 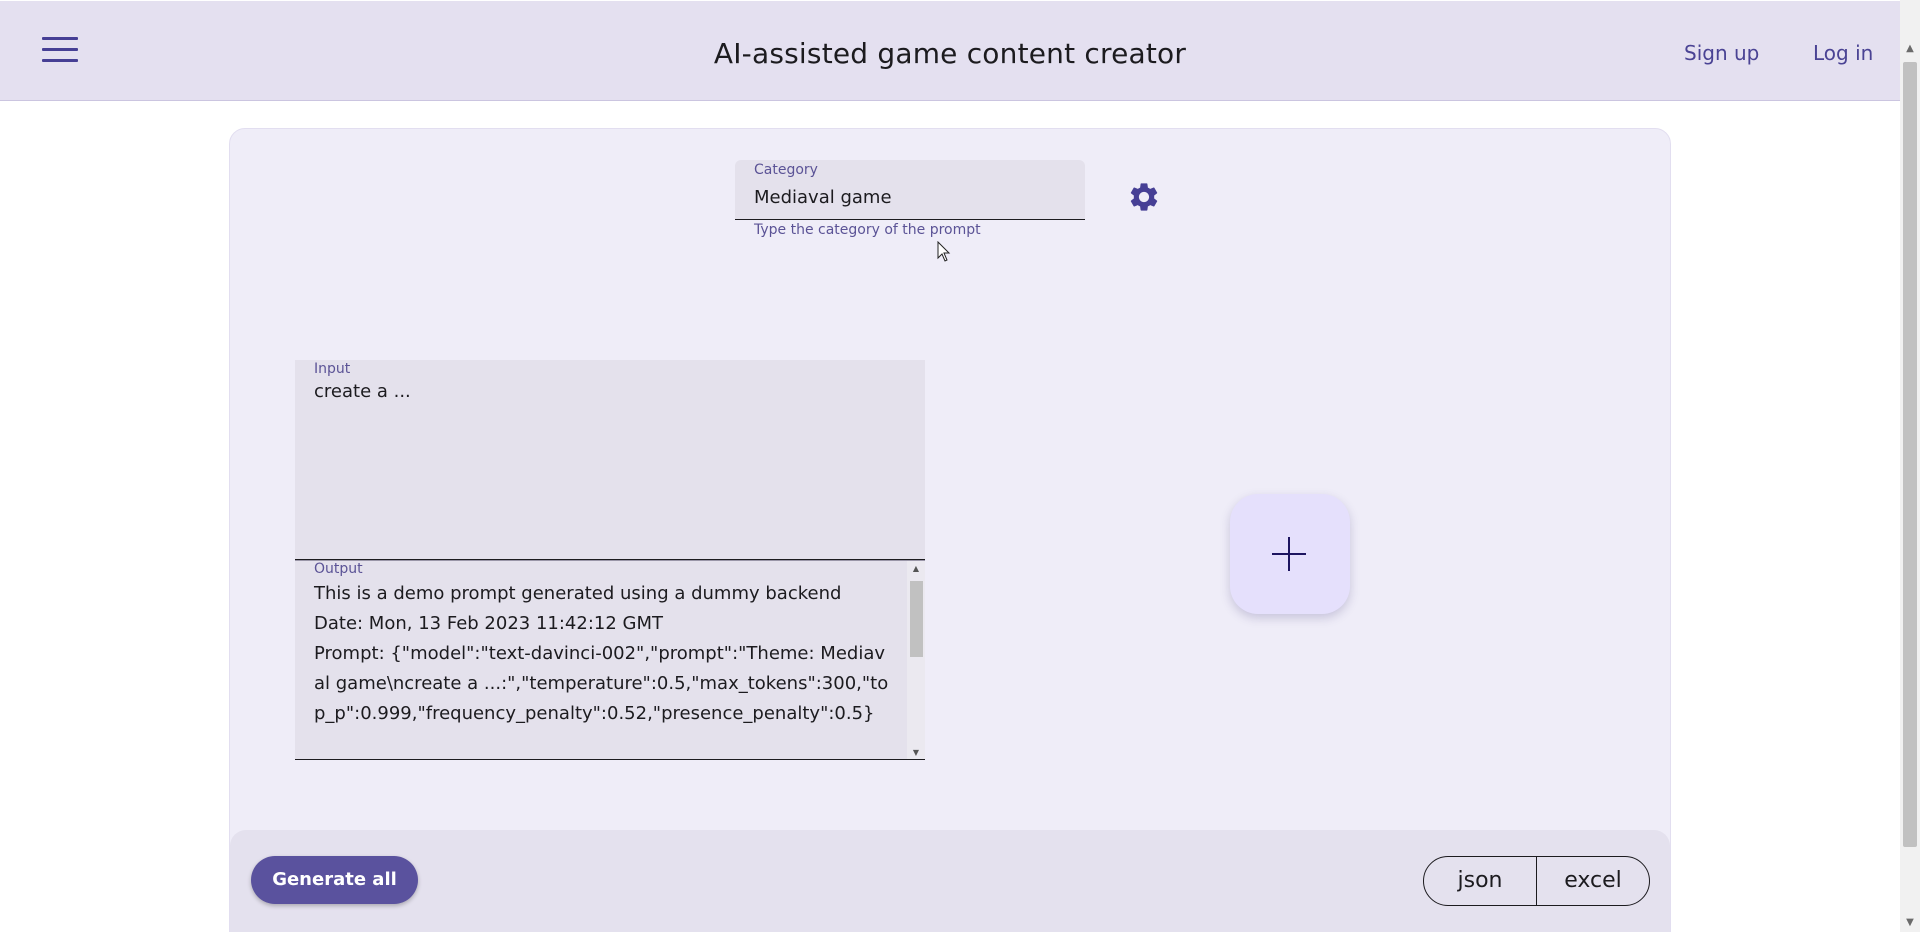 What do you see at coordinates (488, 623) in the screenshot?
I see `output-line: Date: Mon, 13 Feb 2023 11:42:12 GMT` at bounding box center [488, 623].